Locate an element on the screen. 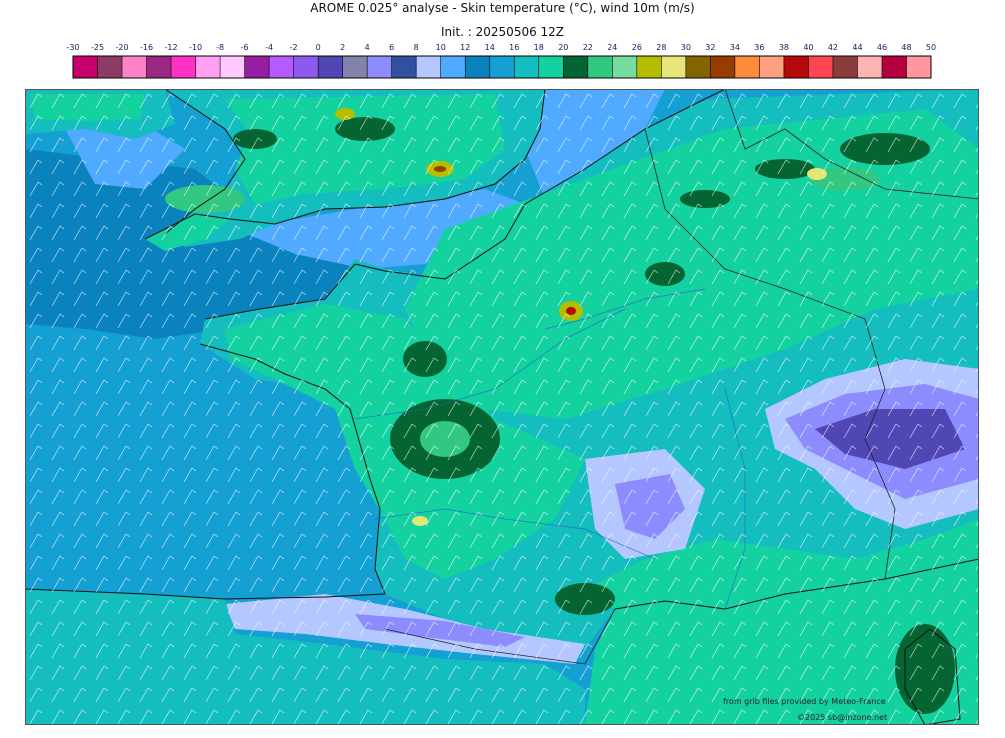  colorbar-tick-label: -30 is located at coordinates (72, 47).